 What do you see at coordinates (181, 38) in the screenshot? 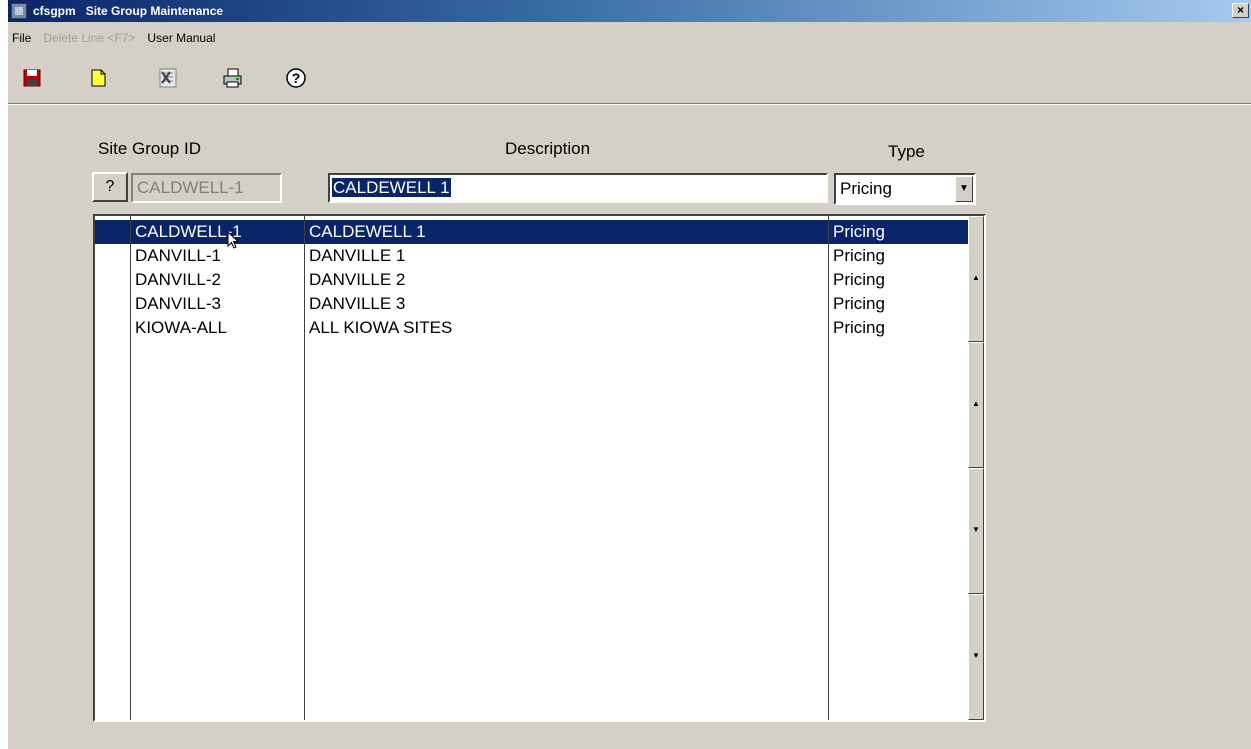
I see `menu-user-manual: User Manual` at bounding box center [181, 38].